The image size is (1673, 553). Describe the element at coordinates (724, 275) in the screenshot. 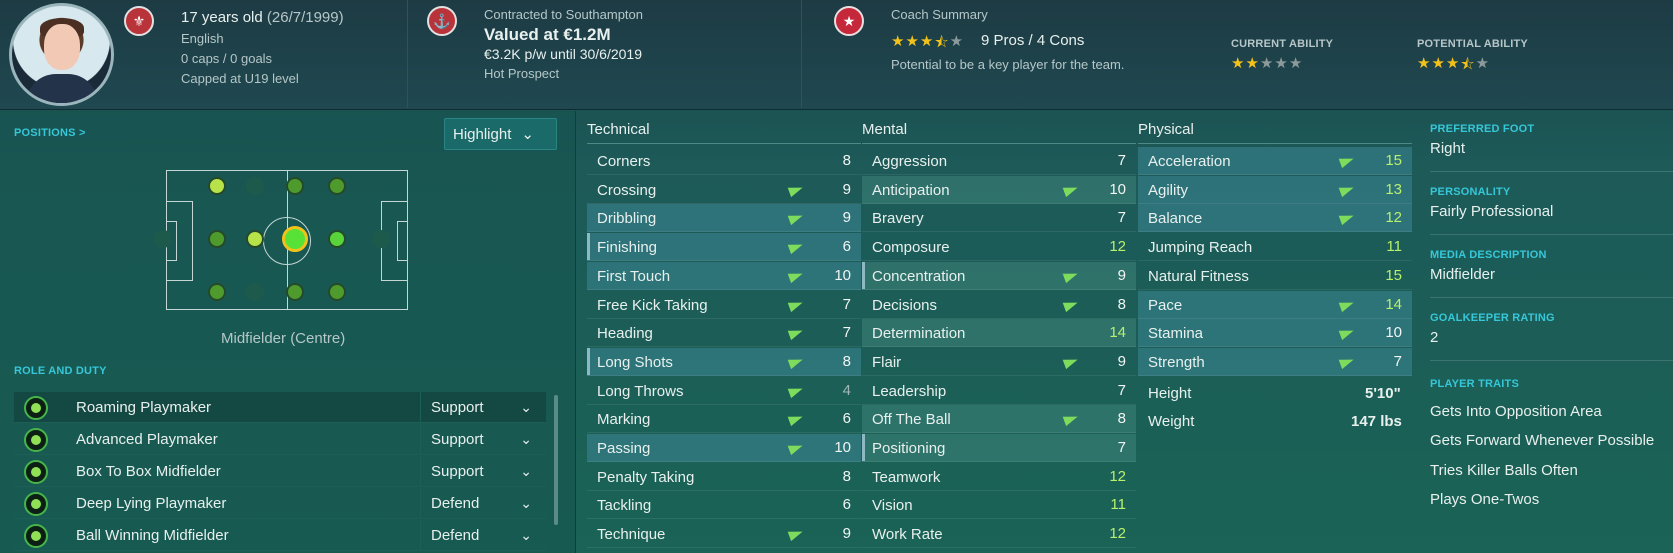

I see `attribute-row: First Touch 10` at that location.